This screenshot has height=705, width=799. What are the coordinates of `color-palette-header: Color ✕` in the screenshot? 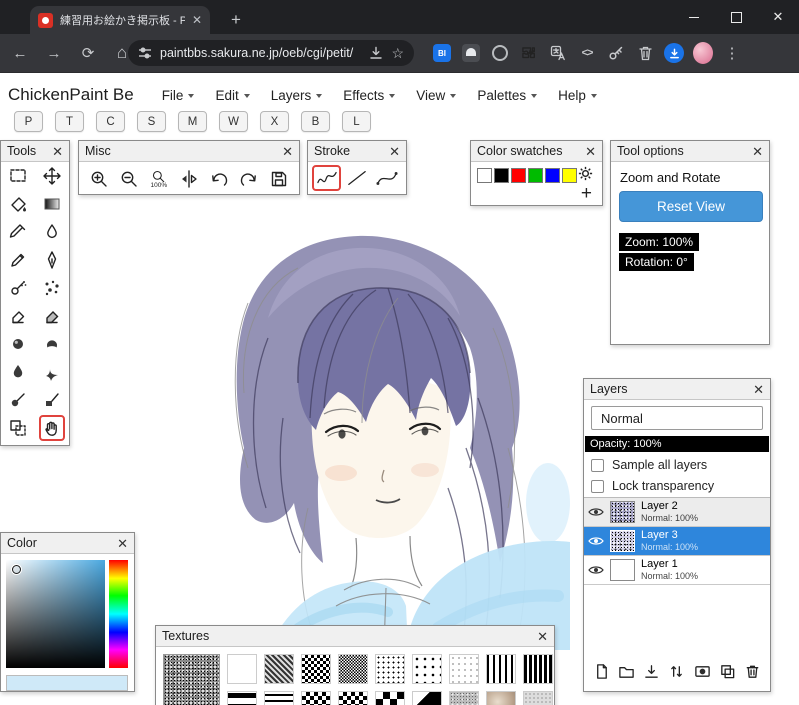 It's located at (67, 543).